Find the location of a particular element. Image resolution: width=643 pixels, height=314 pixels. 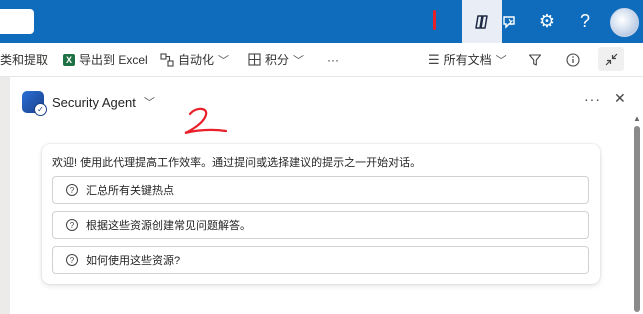

more-commands-label: ··· is located at coordinates (333, 59).